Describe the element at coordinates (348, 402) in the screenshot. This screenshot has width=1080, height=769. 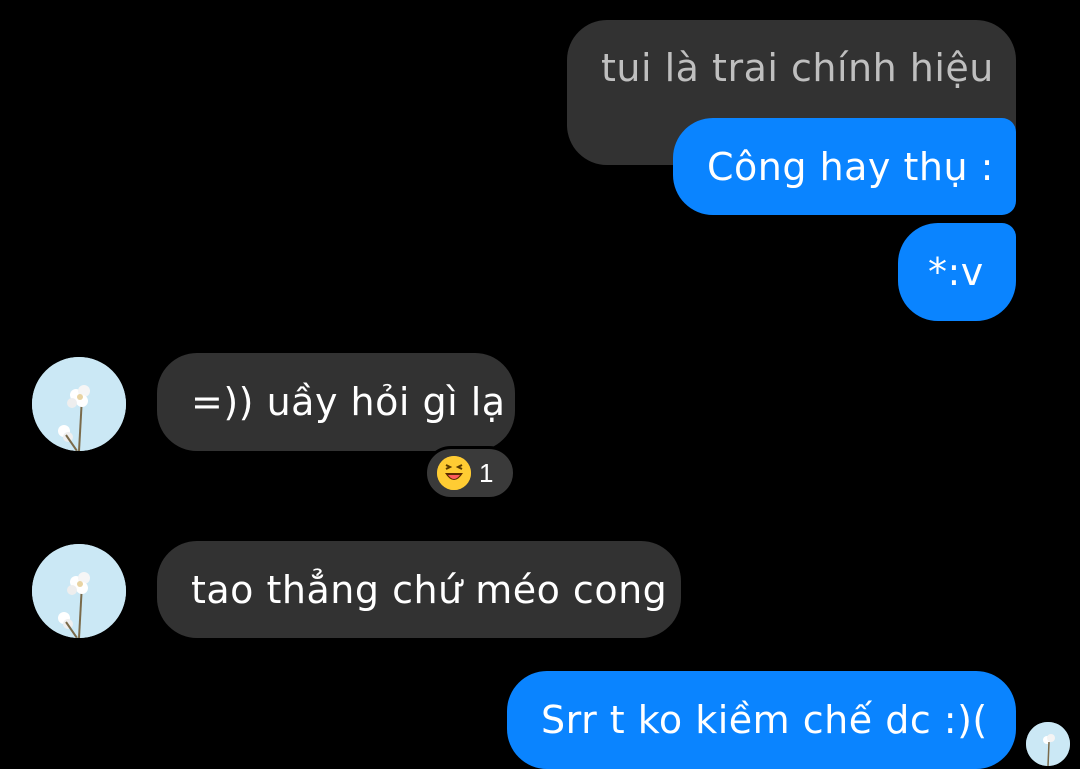
I see `received-message-text: =)) uầy hỏi gì lạ` at that location.